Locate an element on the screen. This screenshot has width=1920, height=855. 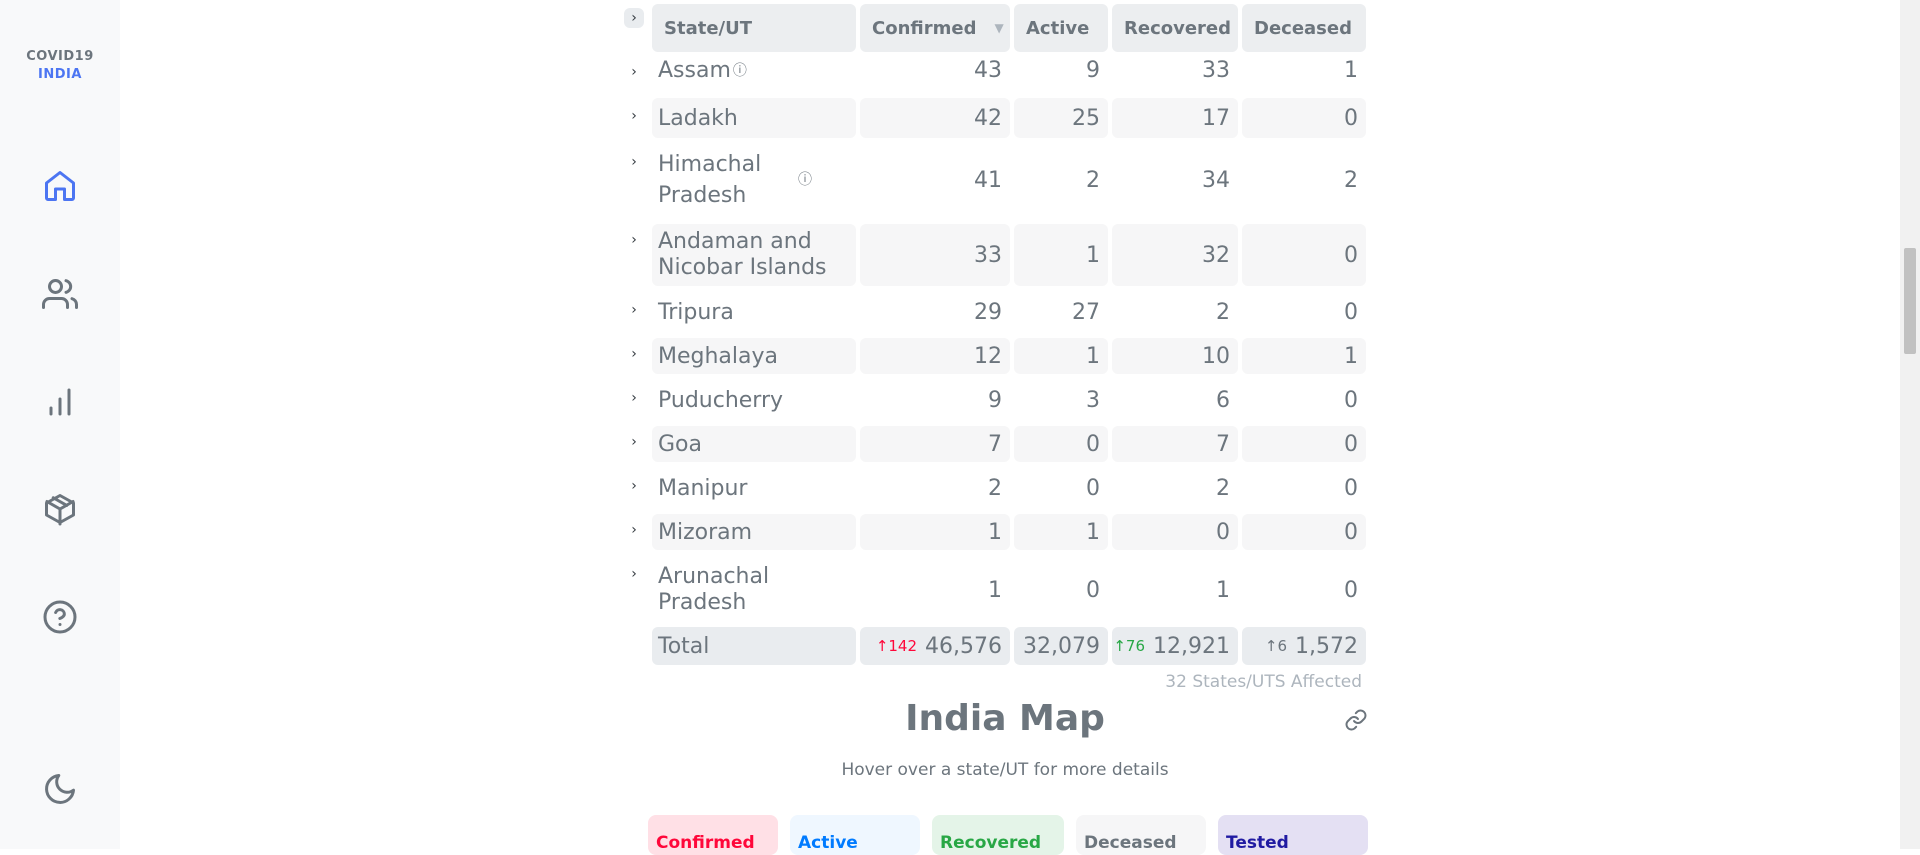
state-name: Assam is located at coordinates (694, 70).